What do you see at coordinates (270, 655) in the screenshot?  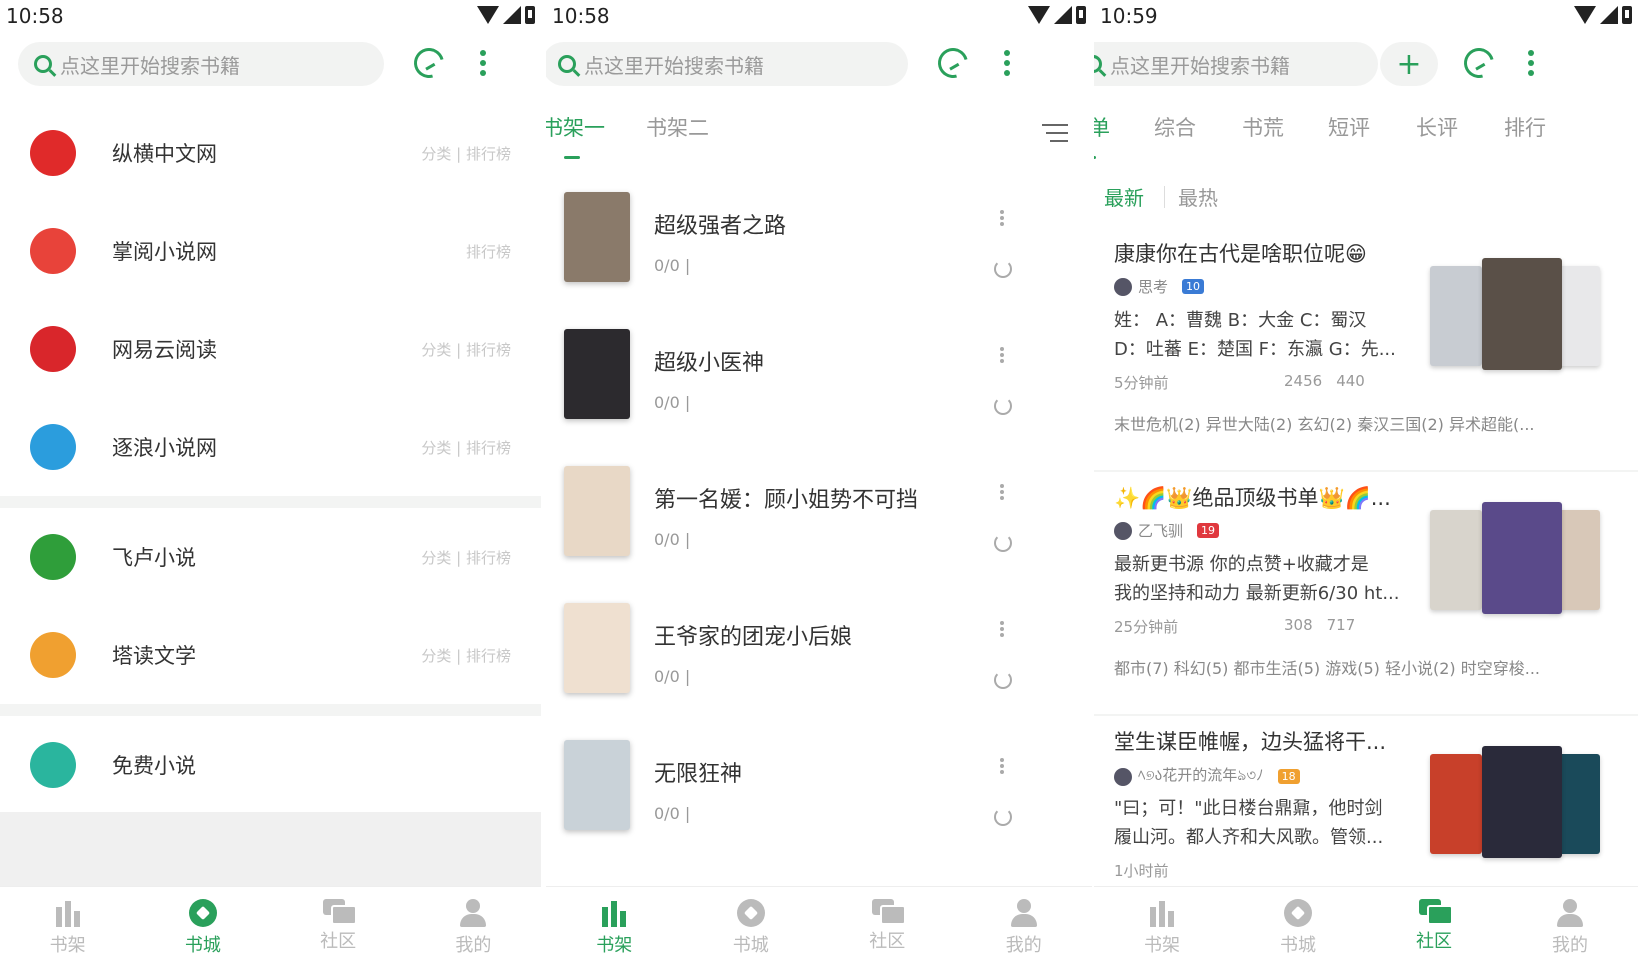 I see `source-row: 塔读文学 分类 | 排行榜` at bounding box center [270, 655].